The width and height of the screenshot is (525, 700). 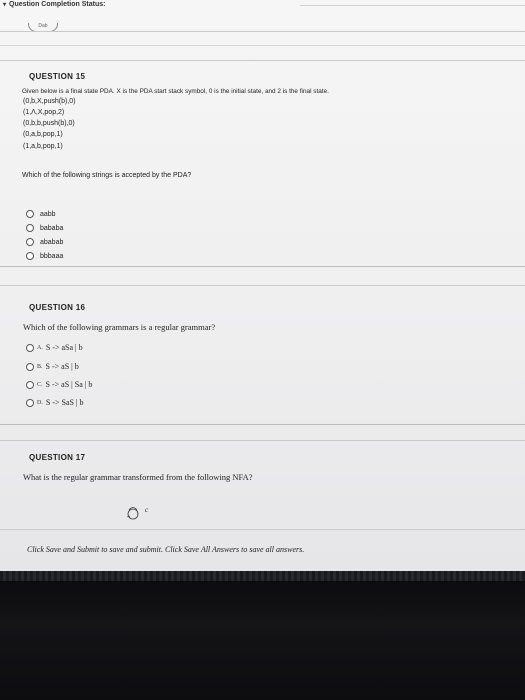 What do you see at coordinates (52, 256) in the screenshot?
I see `option-label: bbbaaa` at bounding box center [52, 256].